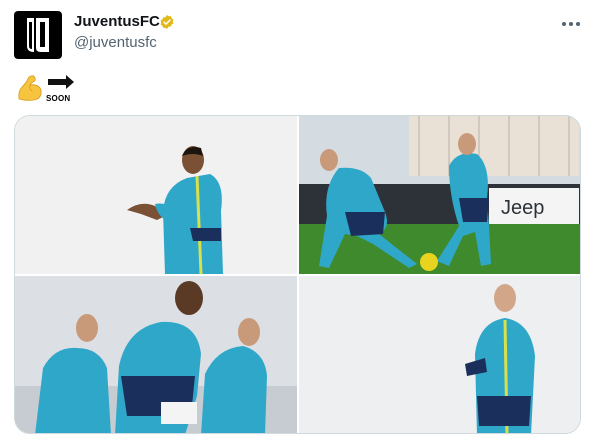  I want to click on display-name: JuventusFC, so click(117, 21).